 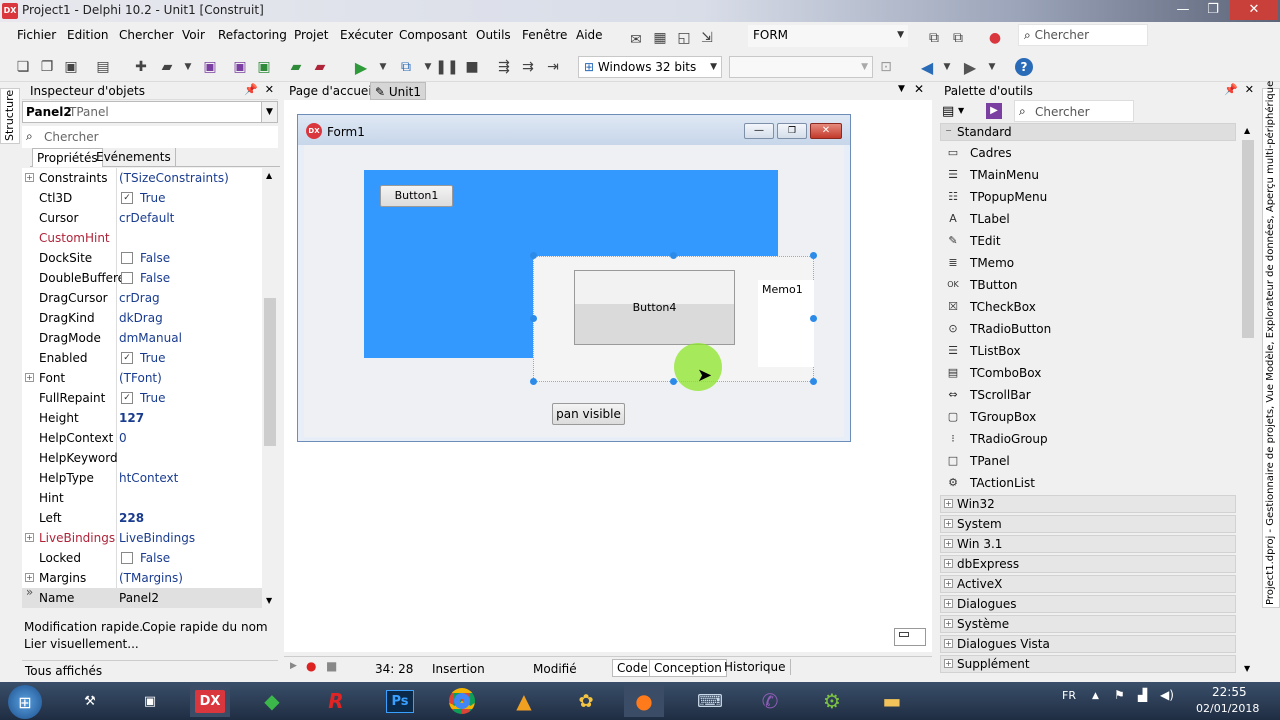 What do you see at coordinates (958, 38) in the screenshot?
I see `desktop-icon: ⧉` at bounding box center [958, 38].